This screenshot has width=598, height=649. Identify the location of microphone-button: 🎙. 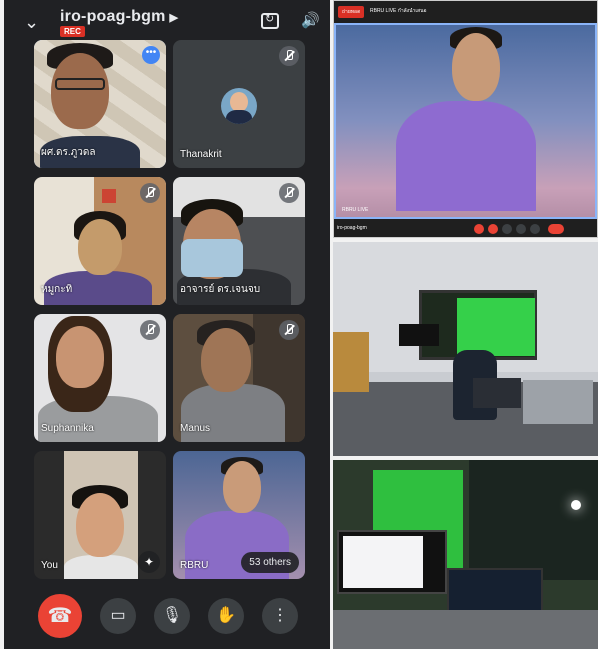
(172, 616).